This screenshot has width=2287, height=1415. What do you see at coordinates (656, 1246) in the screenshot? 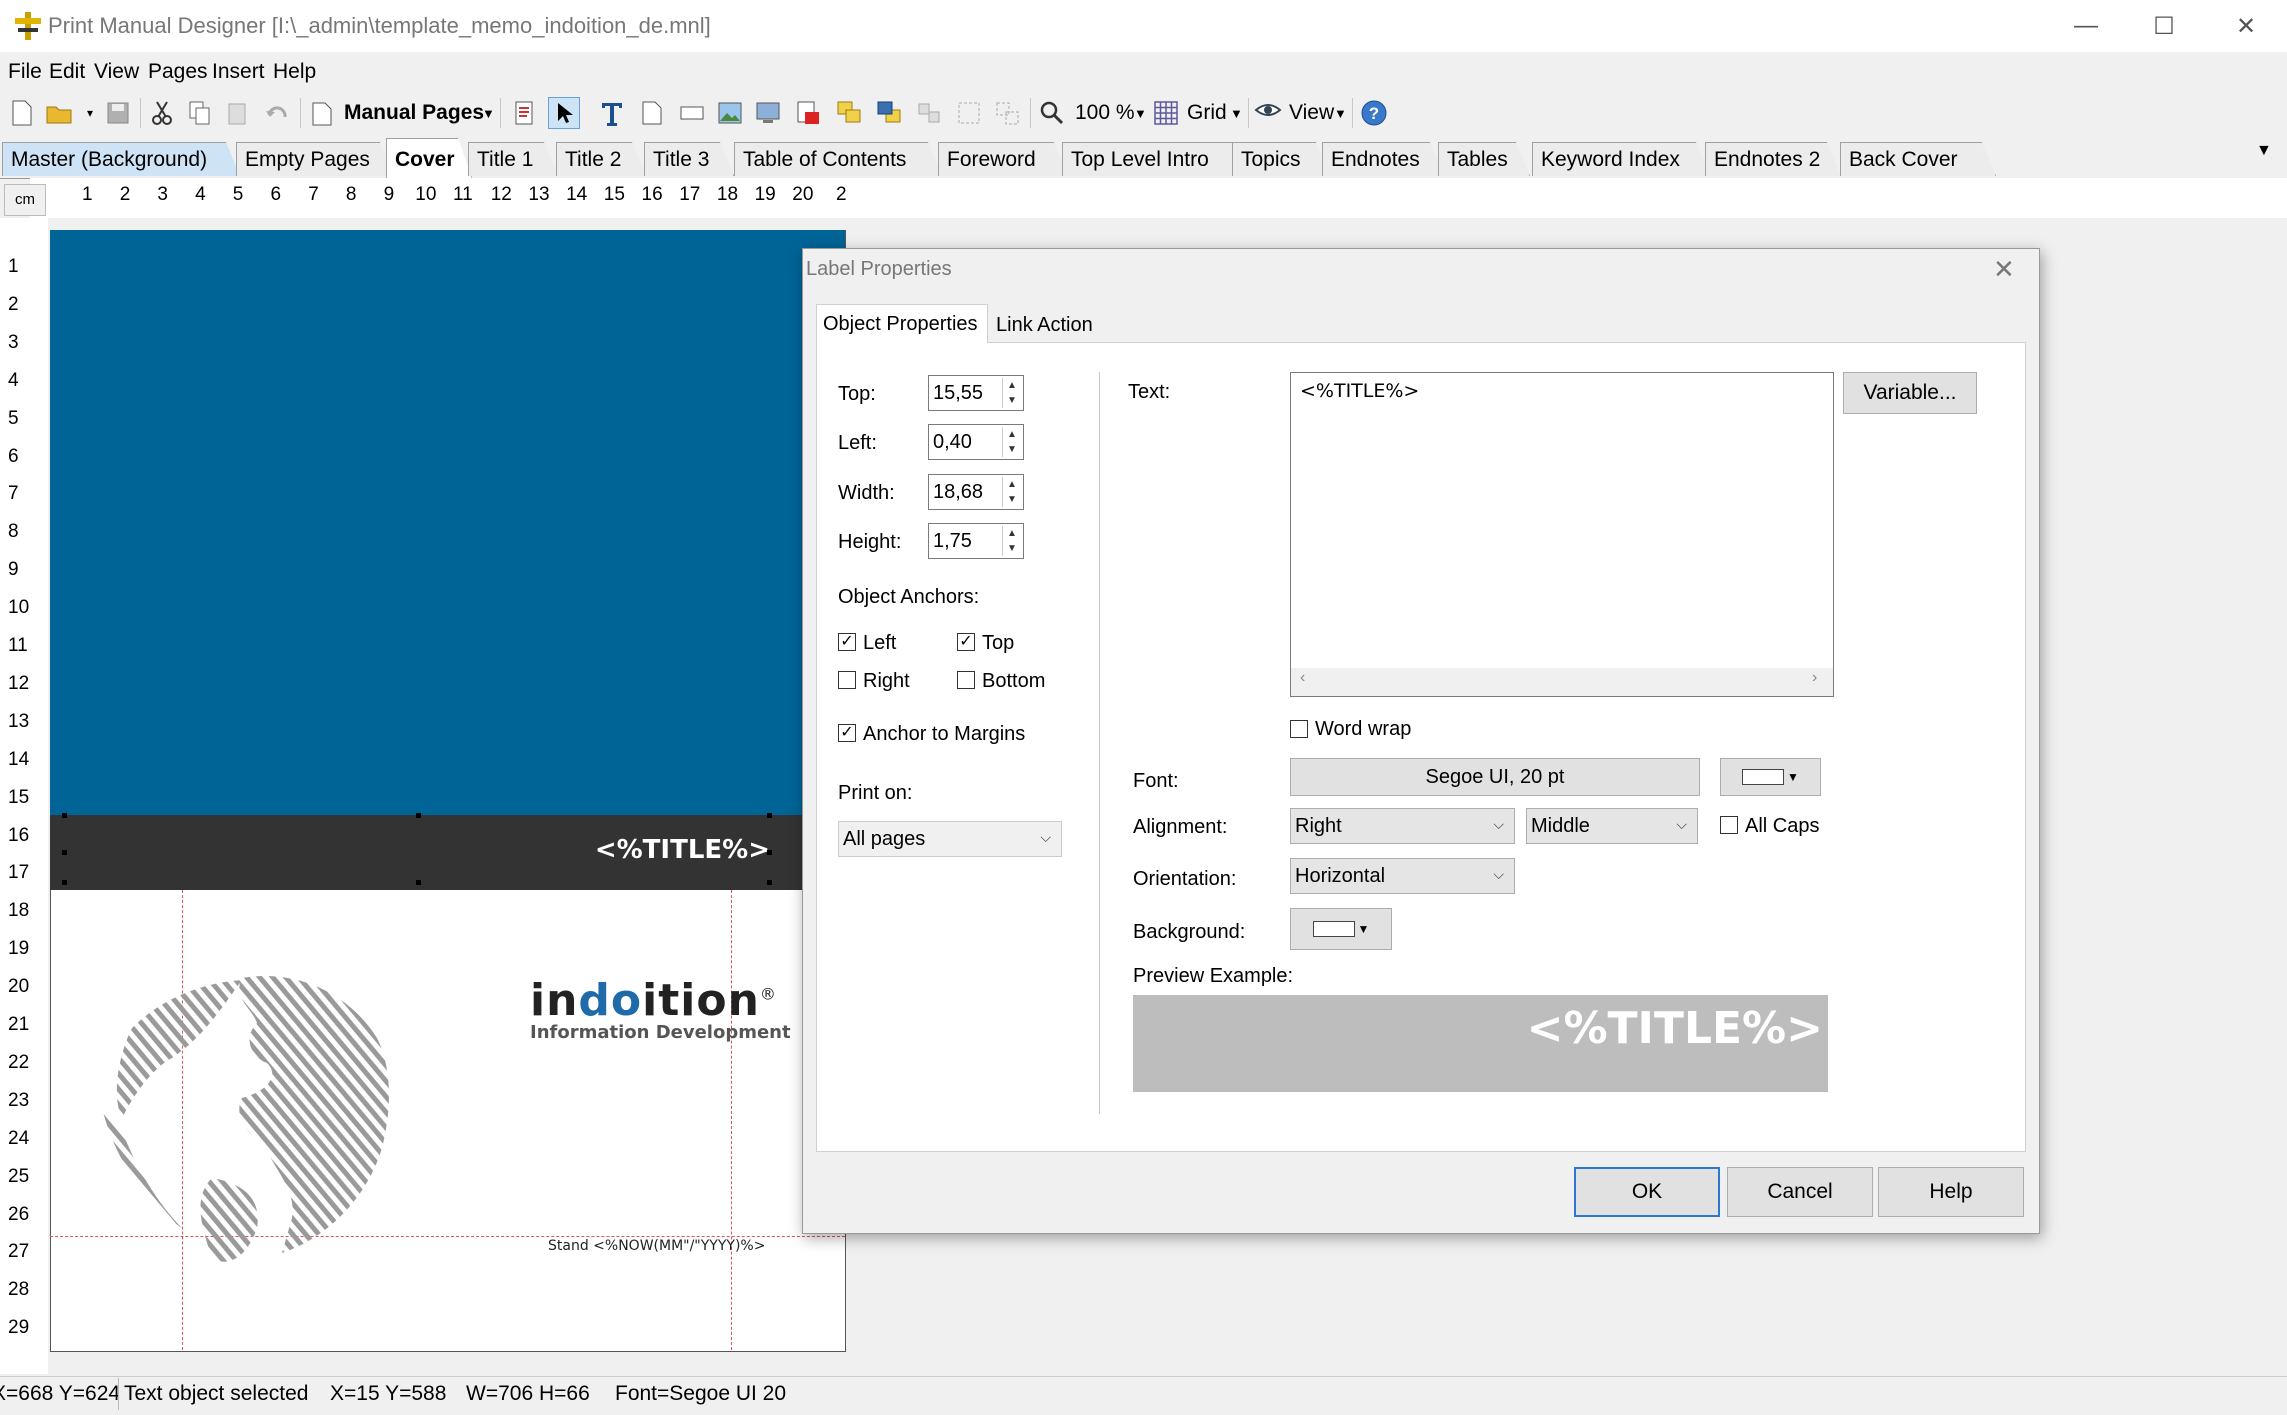
I see `stand-date-label: Stand <%NOW(MM"/"YYYY)%>` at bounding box center [656, 1246].